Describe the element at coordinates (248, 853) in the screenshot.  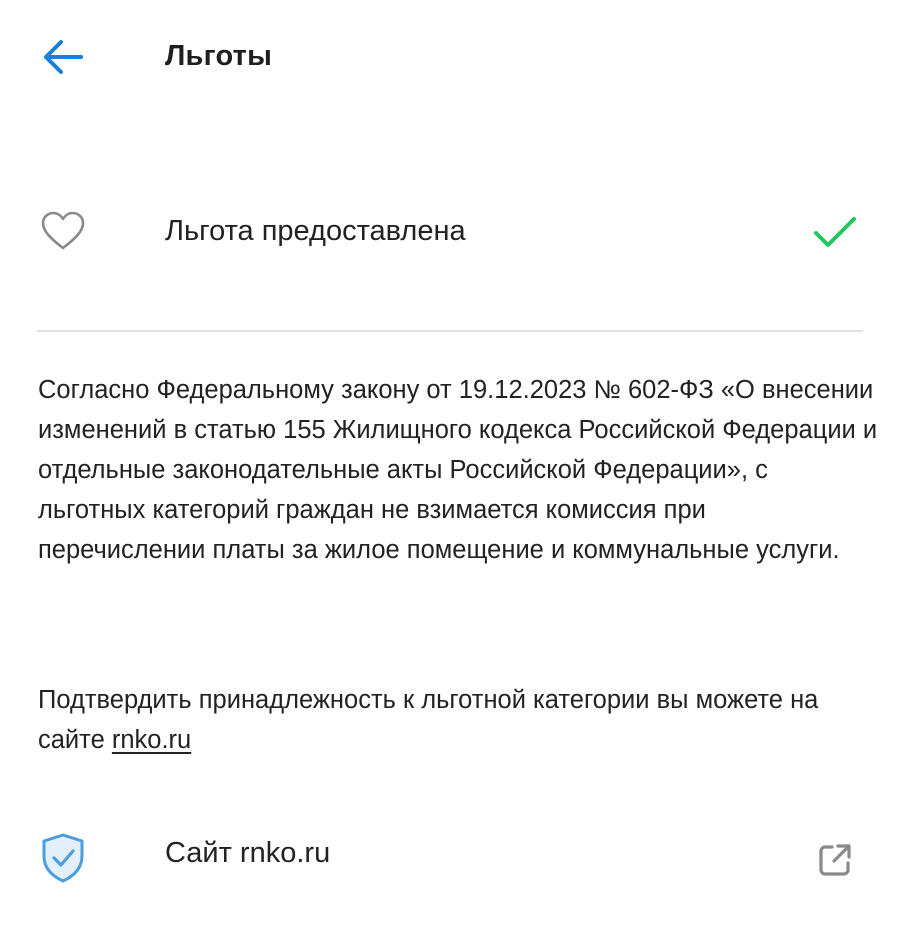
I see `site-link-label: Сайт rnko.ru` at that location.